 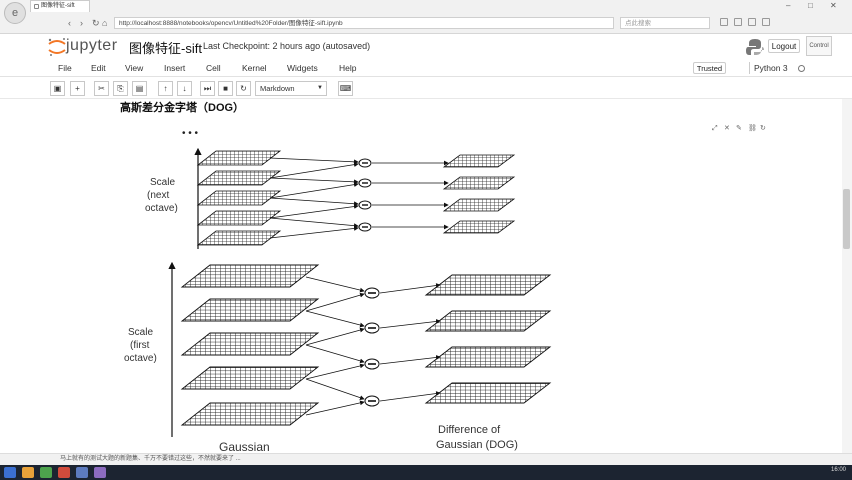 What do you see at coordinates (665, 23) in the screenshot?
I see `browser-search-input: 点此搜索` at bounding box center [665, 23].